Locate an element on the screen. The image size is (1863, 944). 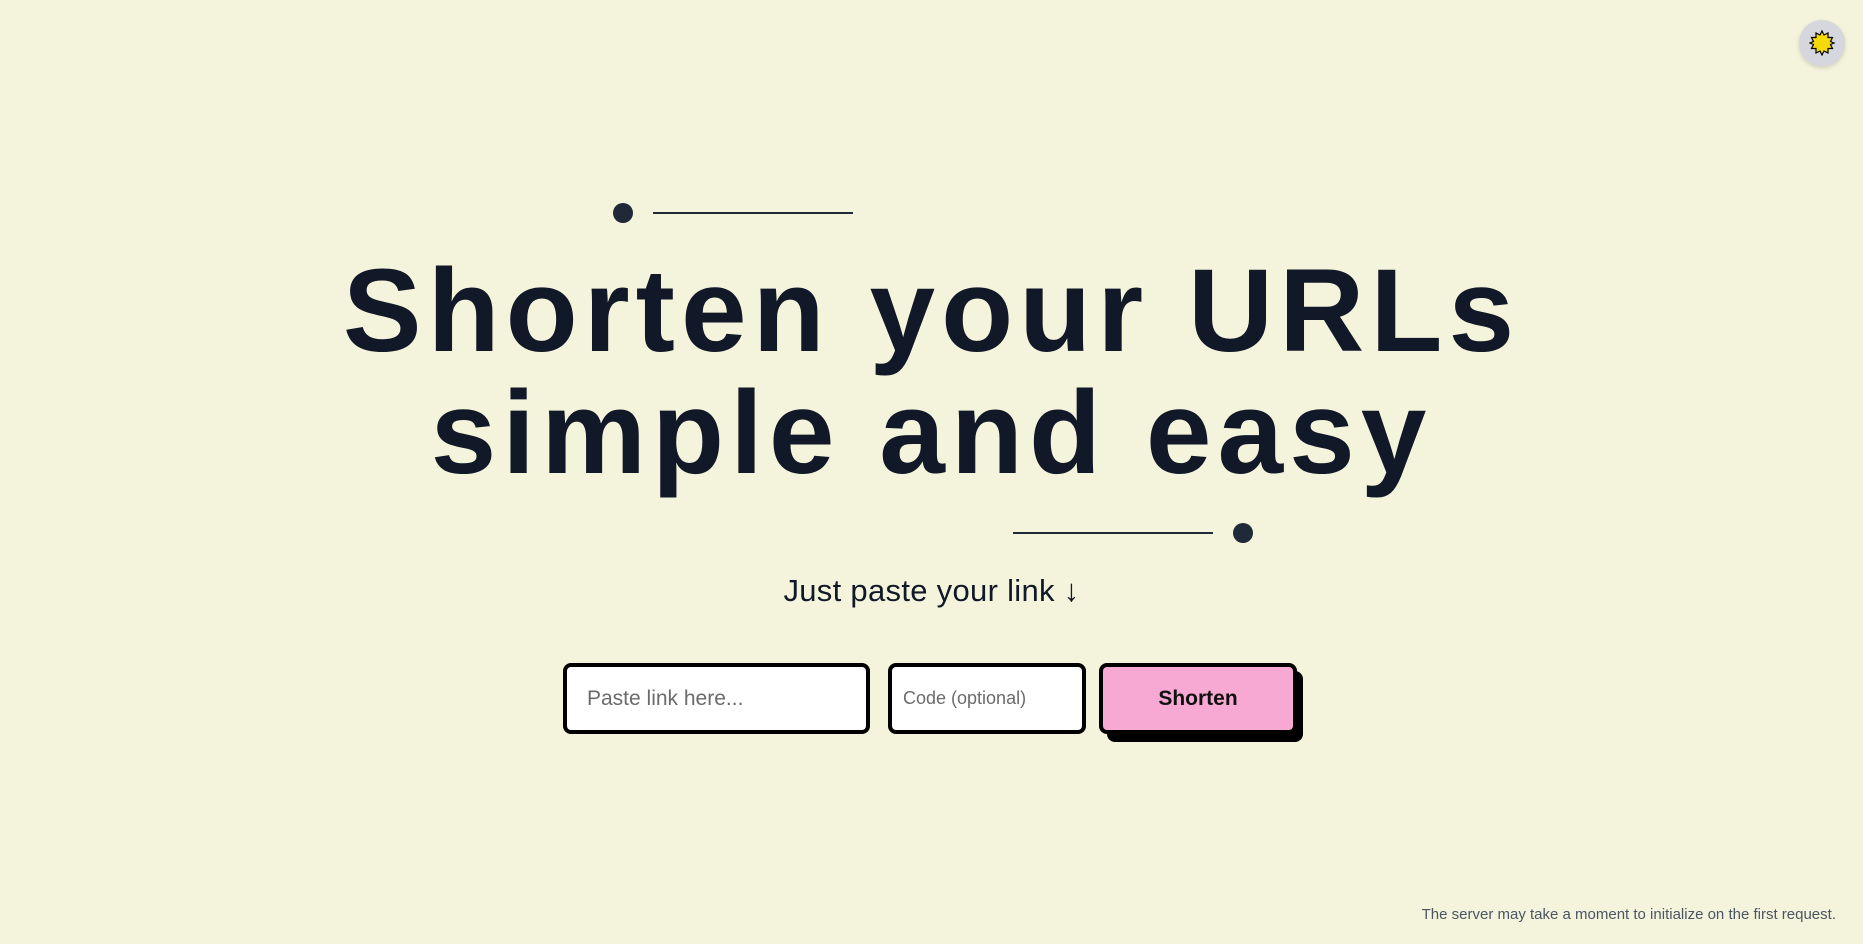
theme-toggle-button is located at coordinates (1822, 43).